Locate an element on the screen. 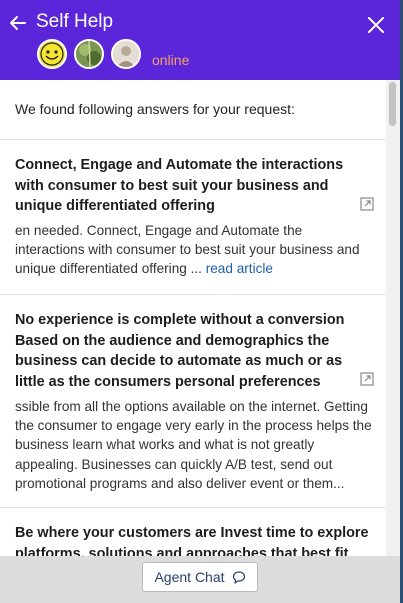 This screenshot has width=403, height=603. back-button is located at coordinates (18, 23).